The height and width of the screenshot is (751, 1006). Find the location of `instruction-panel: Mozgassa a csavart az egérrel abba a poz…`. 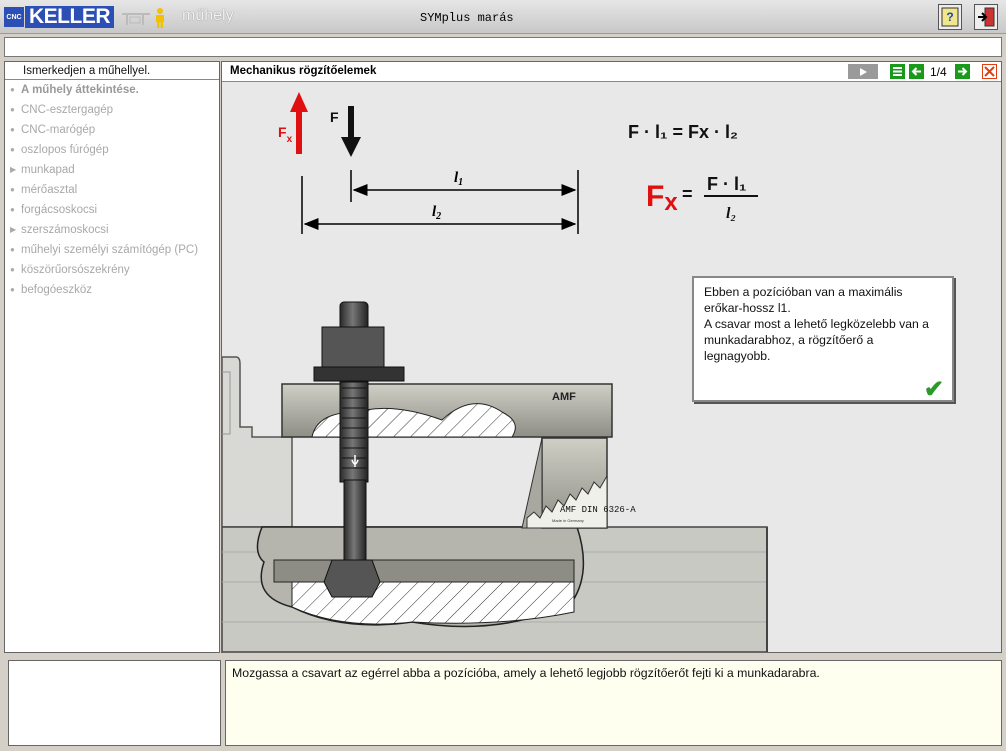

instruction-panel: Mozgassa a csavart az egérrel abba a poz… is located at coordinates (613, 703).